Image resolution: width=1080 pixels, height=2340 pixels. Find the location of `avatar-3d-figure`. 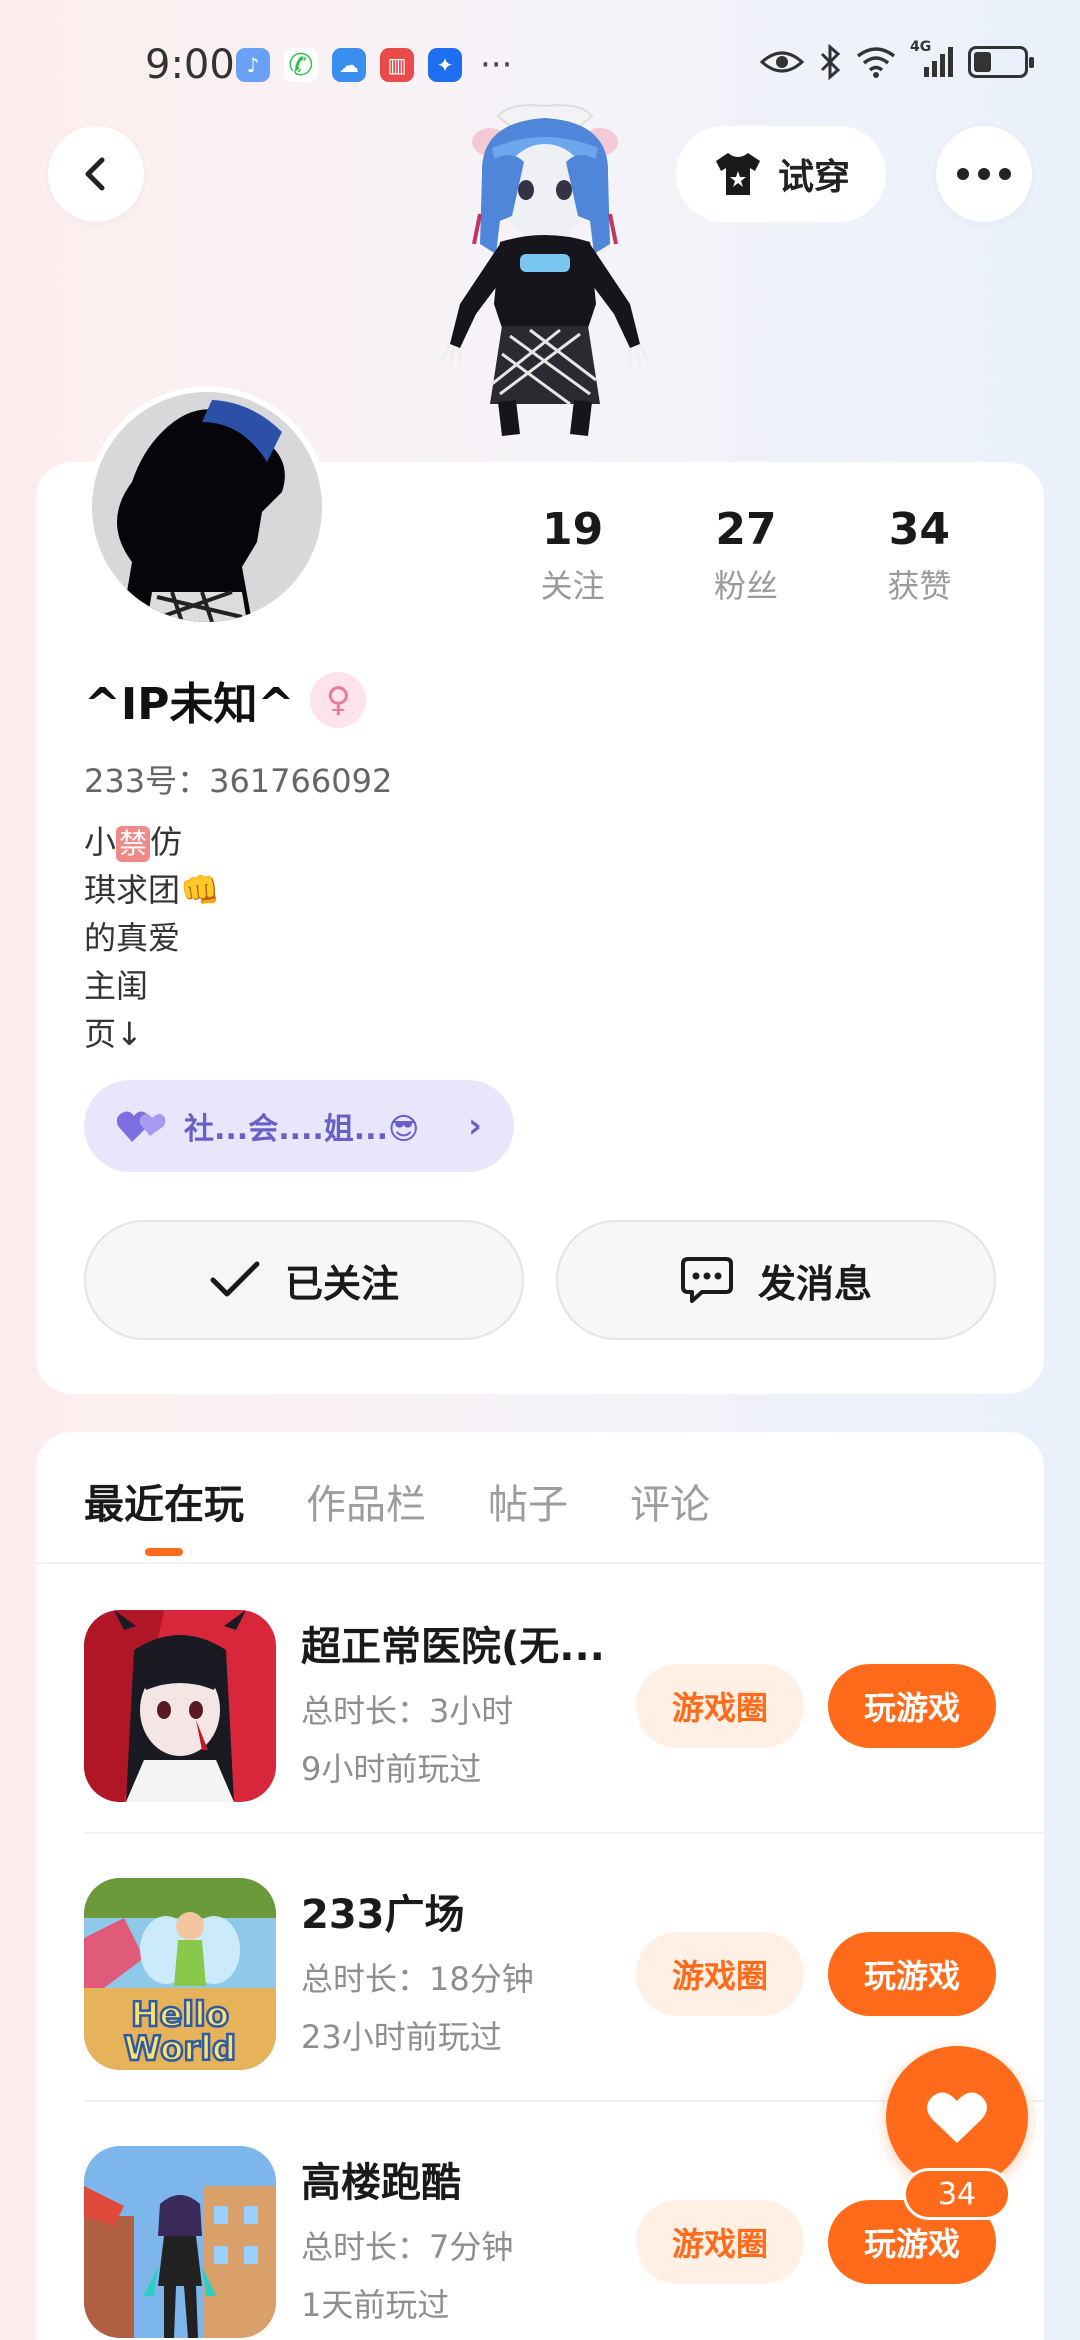

avatar-3d-figure is located at coordinates (545, 284).